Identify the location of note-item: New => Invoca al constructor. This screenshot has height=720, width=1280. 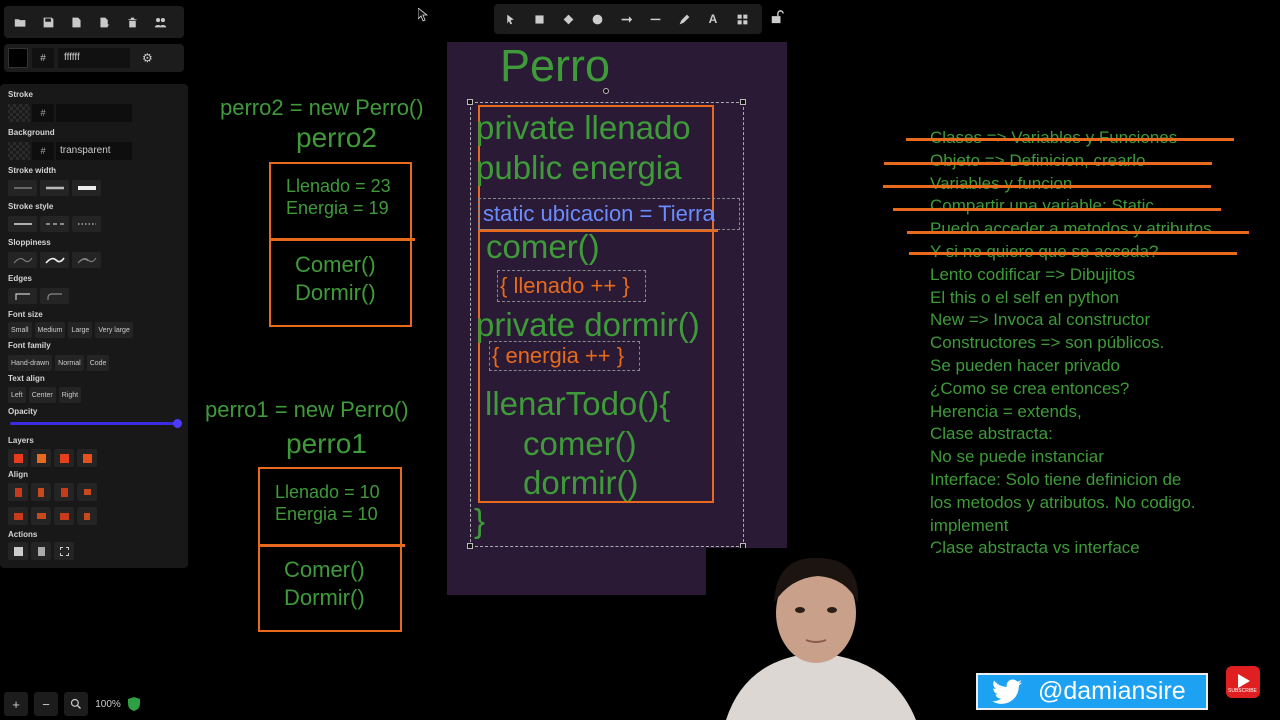
(1071, 321).